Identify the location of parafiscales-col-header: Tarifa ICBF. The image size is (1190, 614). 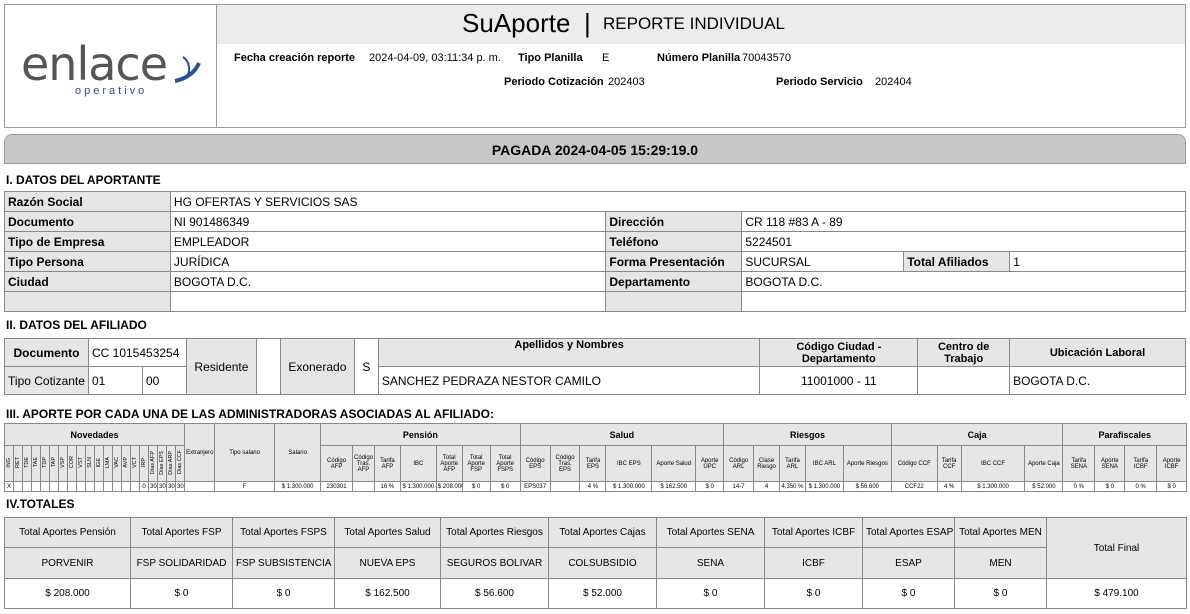
(1141, 463).